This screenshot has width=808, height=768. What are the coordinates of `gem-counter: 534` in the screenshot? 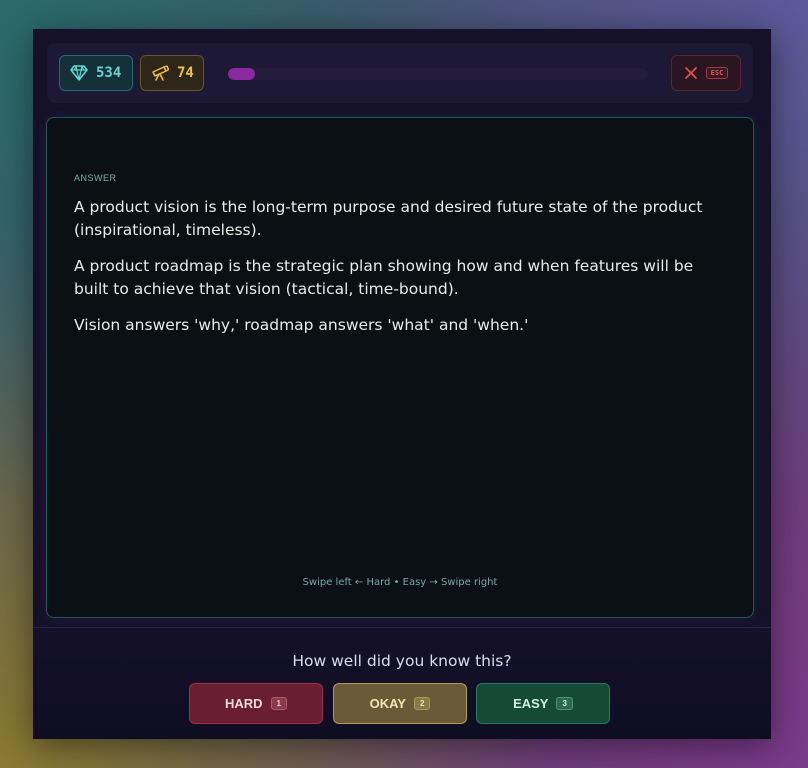 It's located at (96, 73).